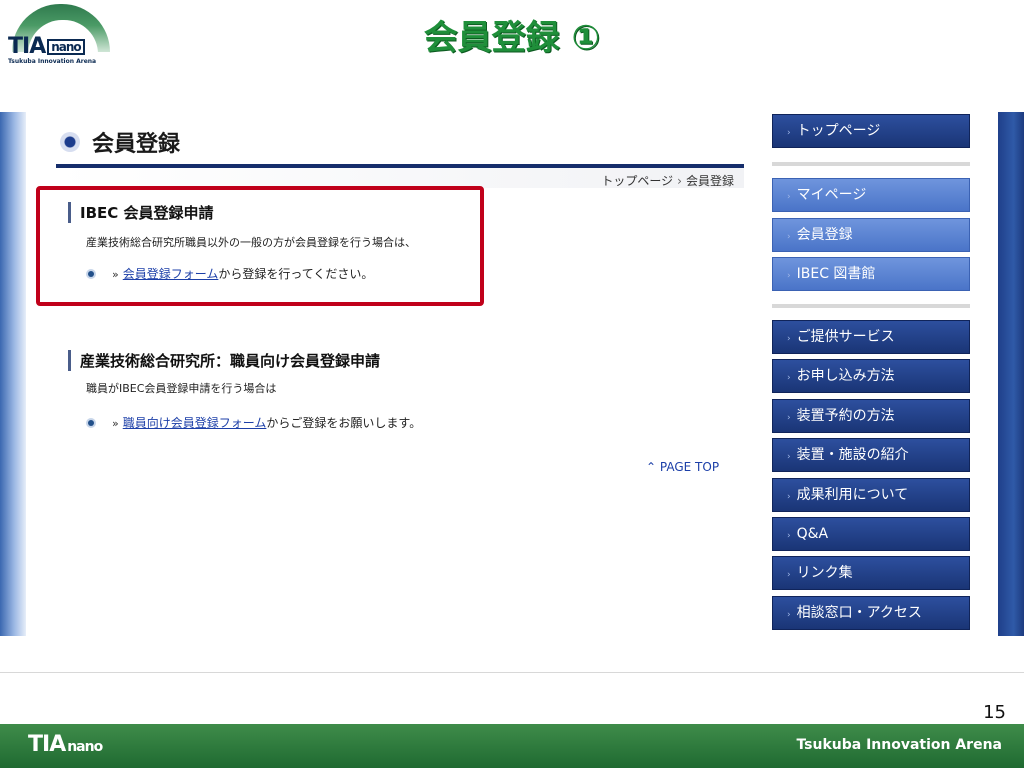  What do you see at coordinates (637, 181) in the screenshot?
I see `breadcrumb-home-link: トップページ` at bounding box center [637, 181].